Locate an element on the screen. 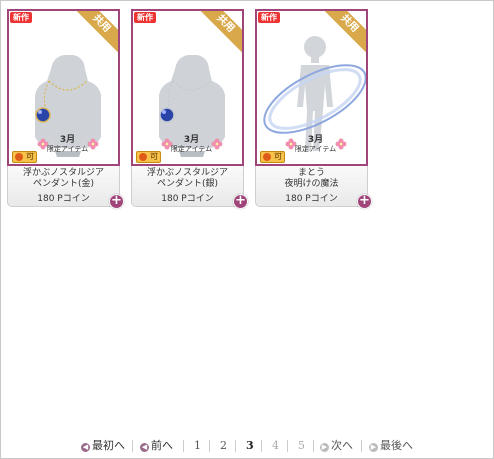 Image resolution: width=494 pixels, height=459 pixels. first-page-link: ◀ 最初へ is located at coordinates (103, 446).